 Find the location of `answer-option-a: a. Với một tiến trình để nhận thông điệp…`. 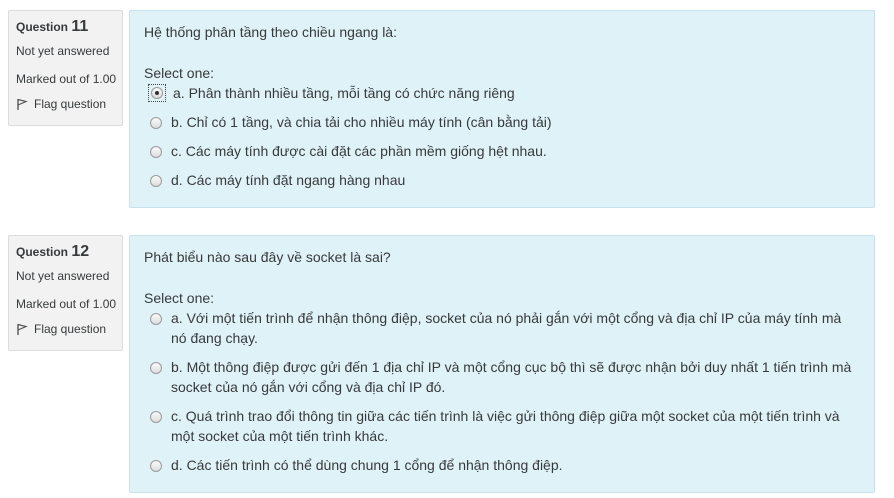

answer-option-a: a. Với một tiến trình để nhận thông điệp… is located at coordinates (502, 332).